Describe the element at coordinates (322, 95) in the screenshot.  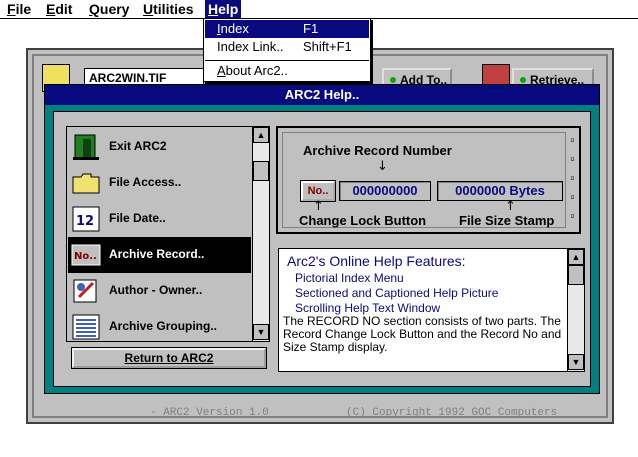
I see `help-dialog-title: ARC2 Help..` at that location.